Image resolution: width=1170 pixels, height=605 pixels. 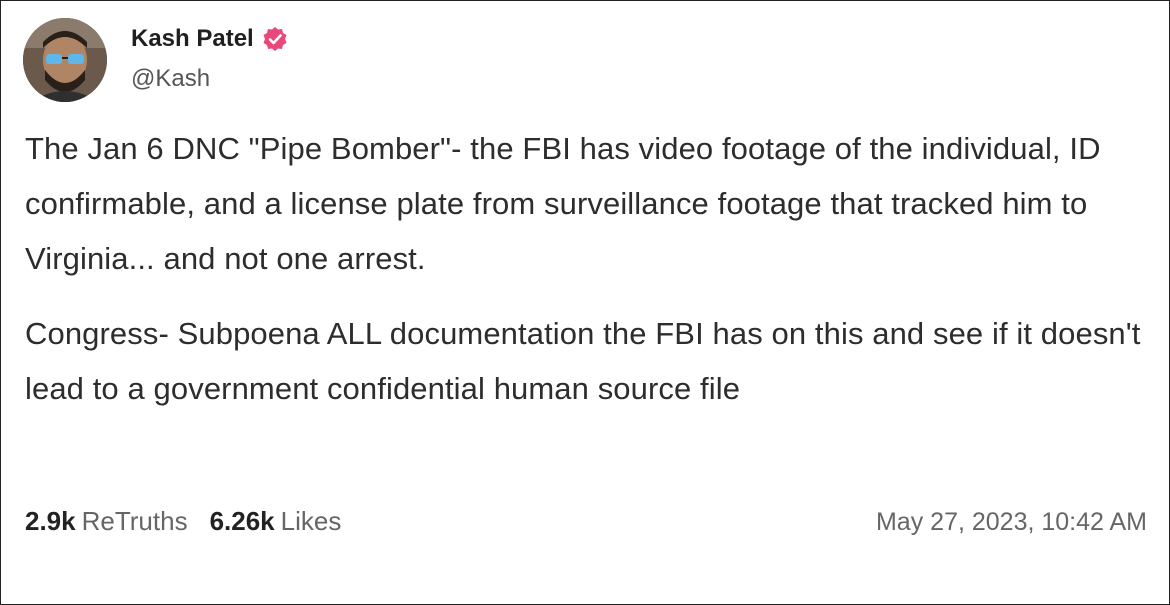 What do you see at coordinates (192, 39) in the screenshot?
I see `author-display-name: Kash Patel` at bounding box center [192, 39].